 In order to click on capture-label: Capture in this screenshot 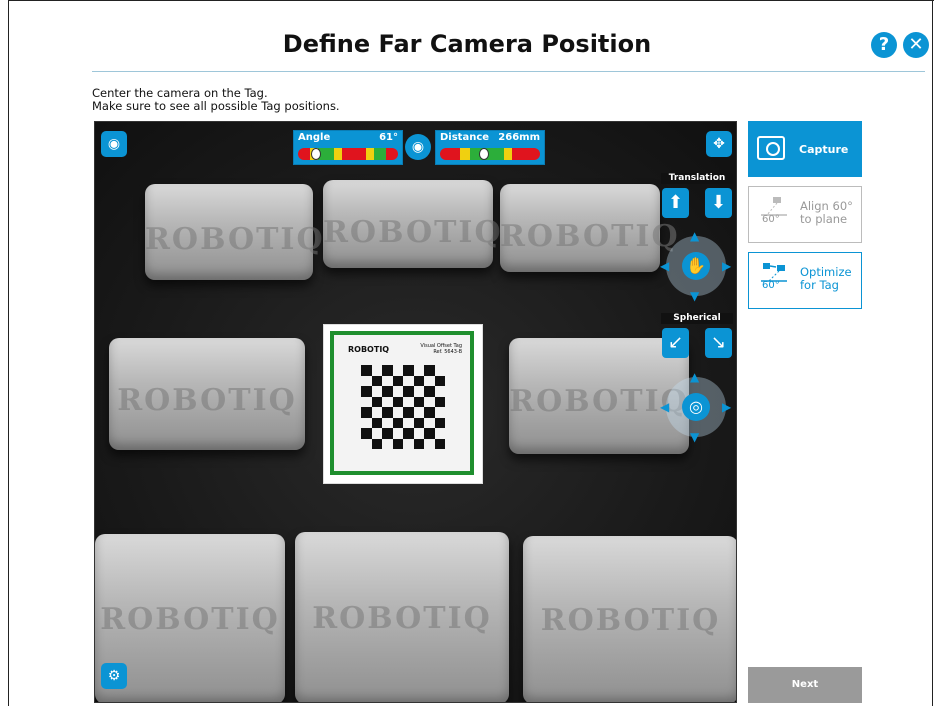, I will do `click(824, 149)`.